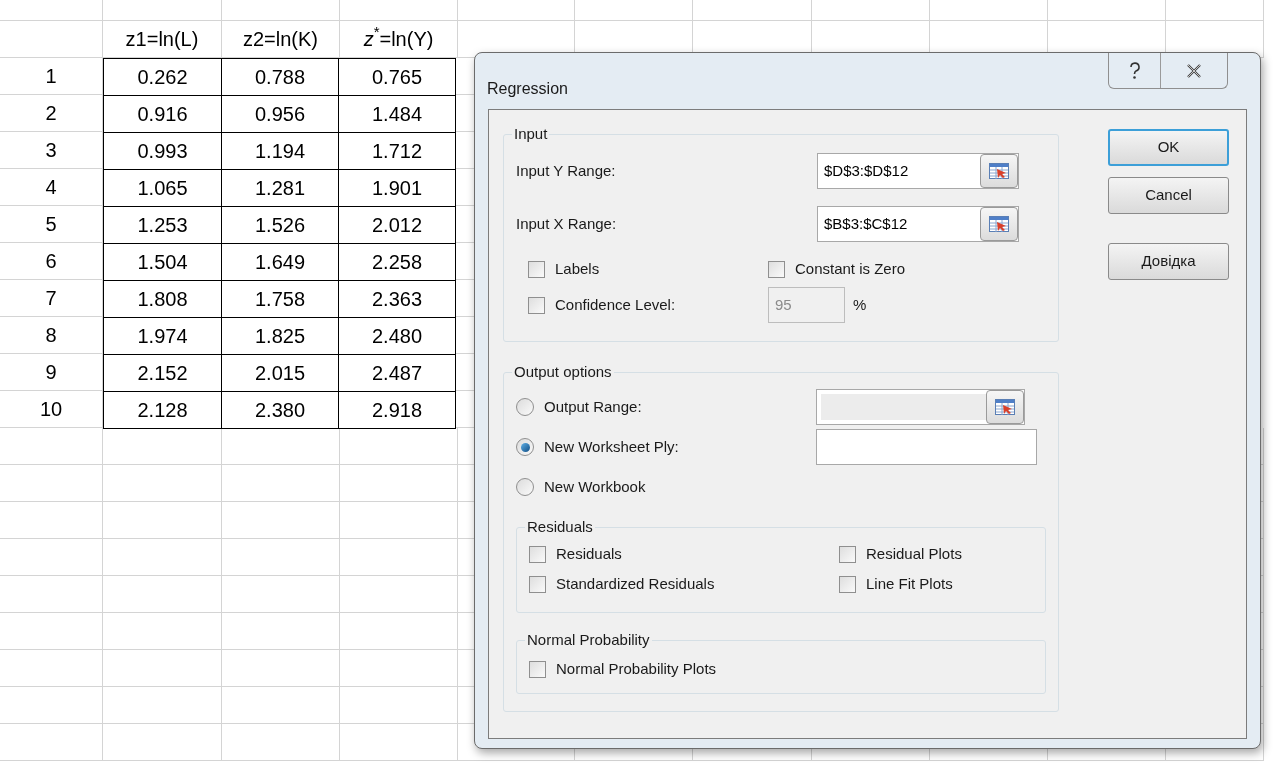 This screenshot has width=1283, height=764. What do you see at coordinates (635, 583) in the screenshot?
I see `checkbox-label: Standardized Residuals` at bounding box center [635, 583].